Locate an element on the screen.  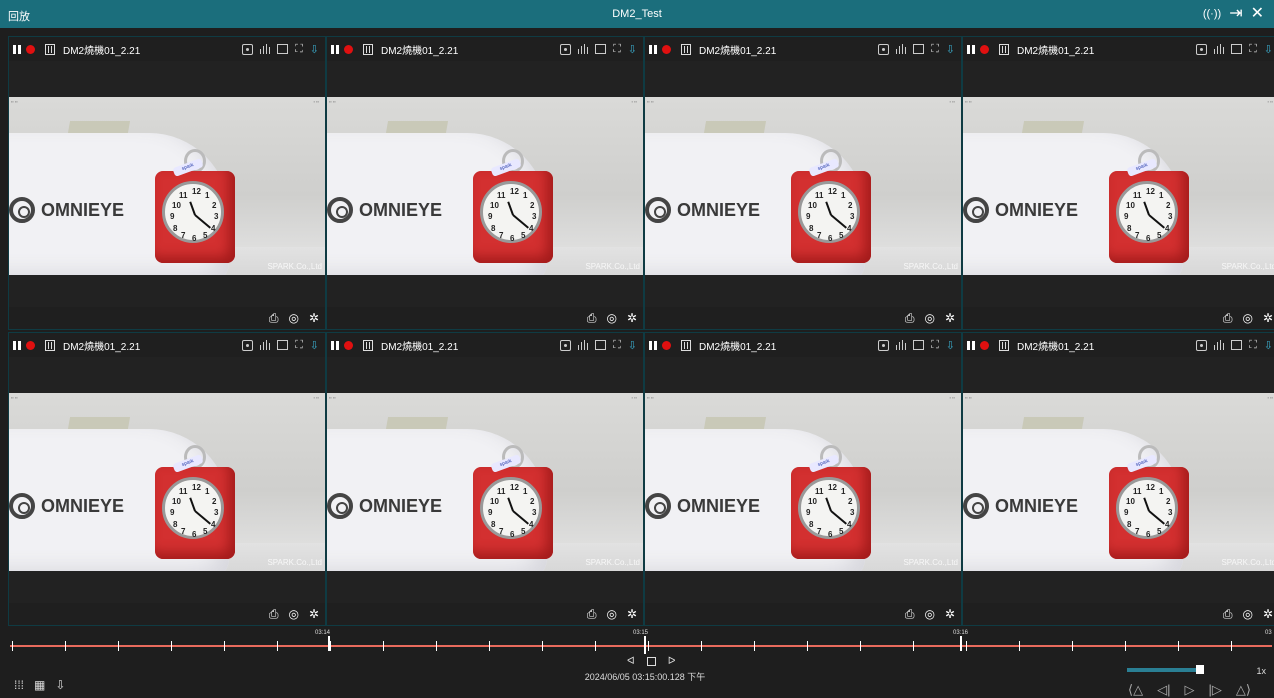
timeline-cursor is located at coordinates (645, 645).